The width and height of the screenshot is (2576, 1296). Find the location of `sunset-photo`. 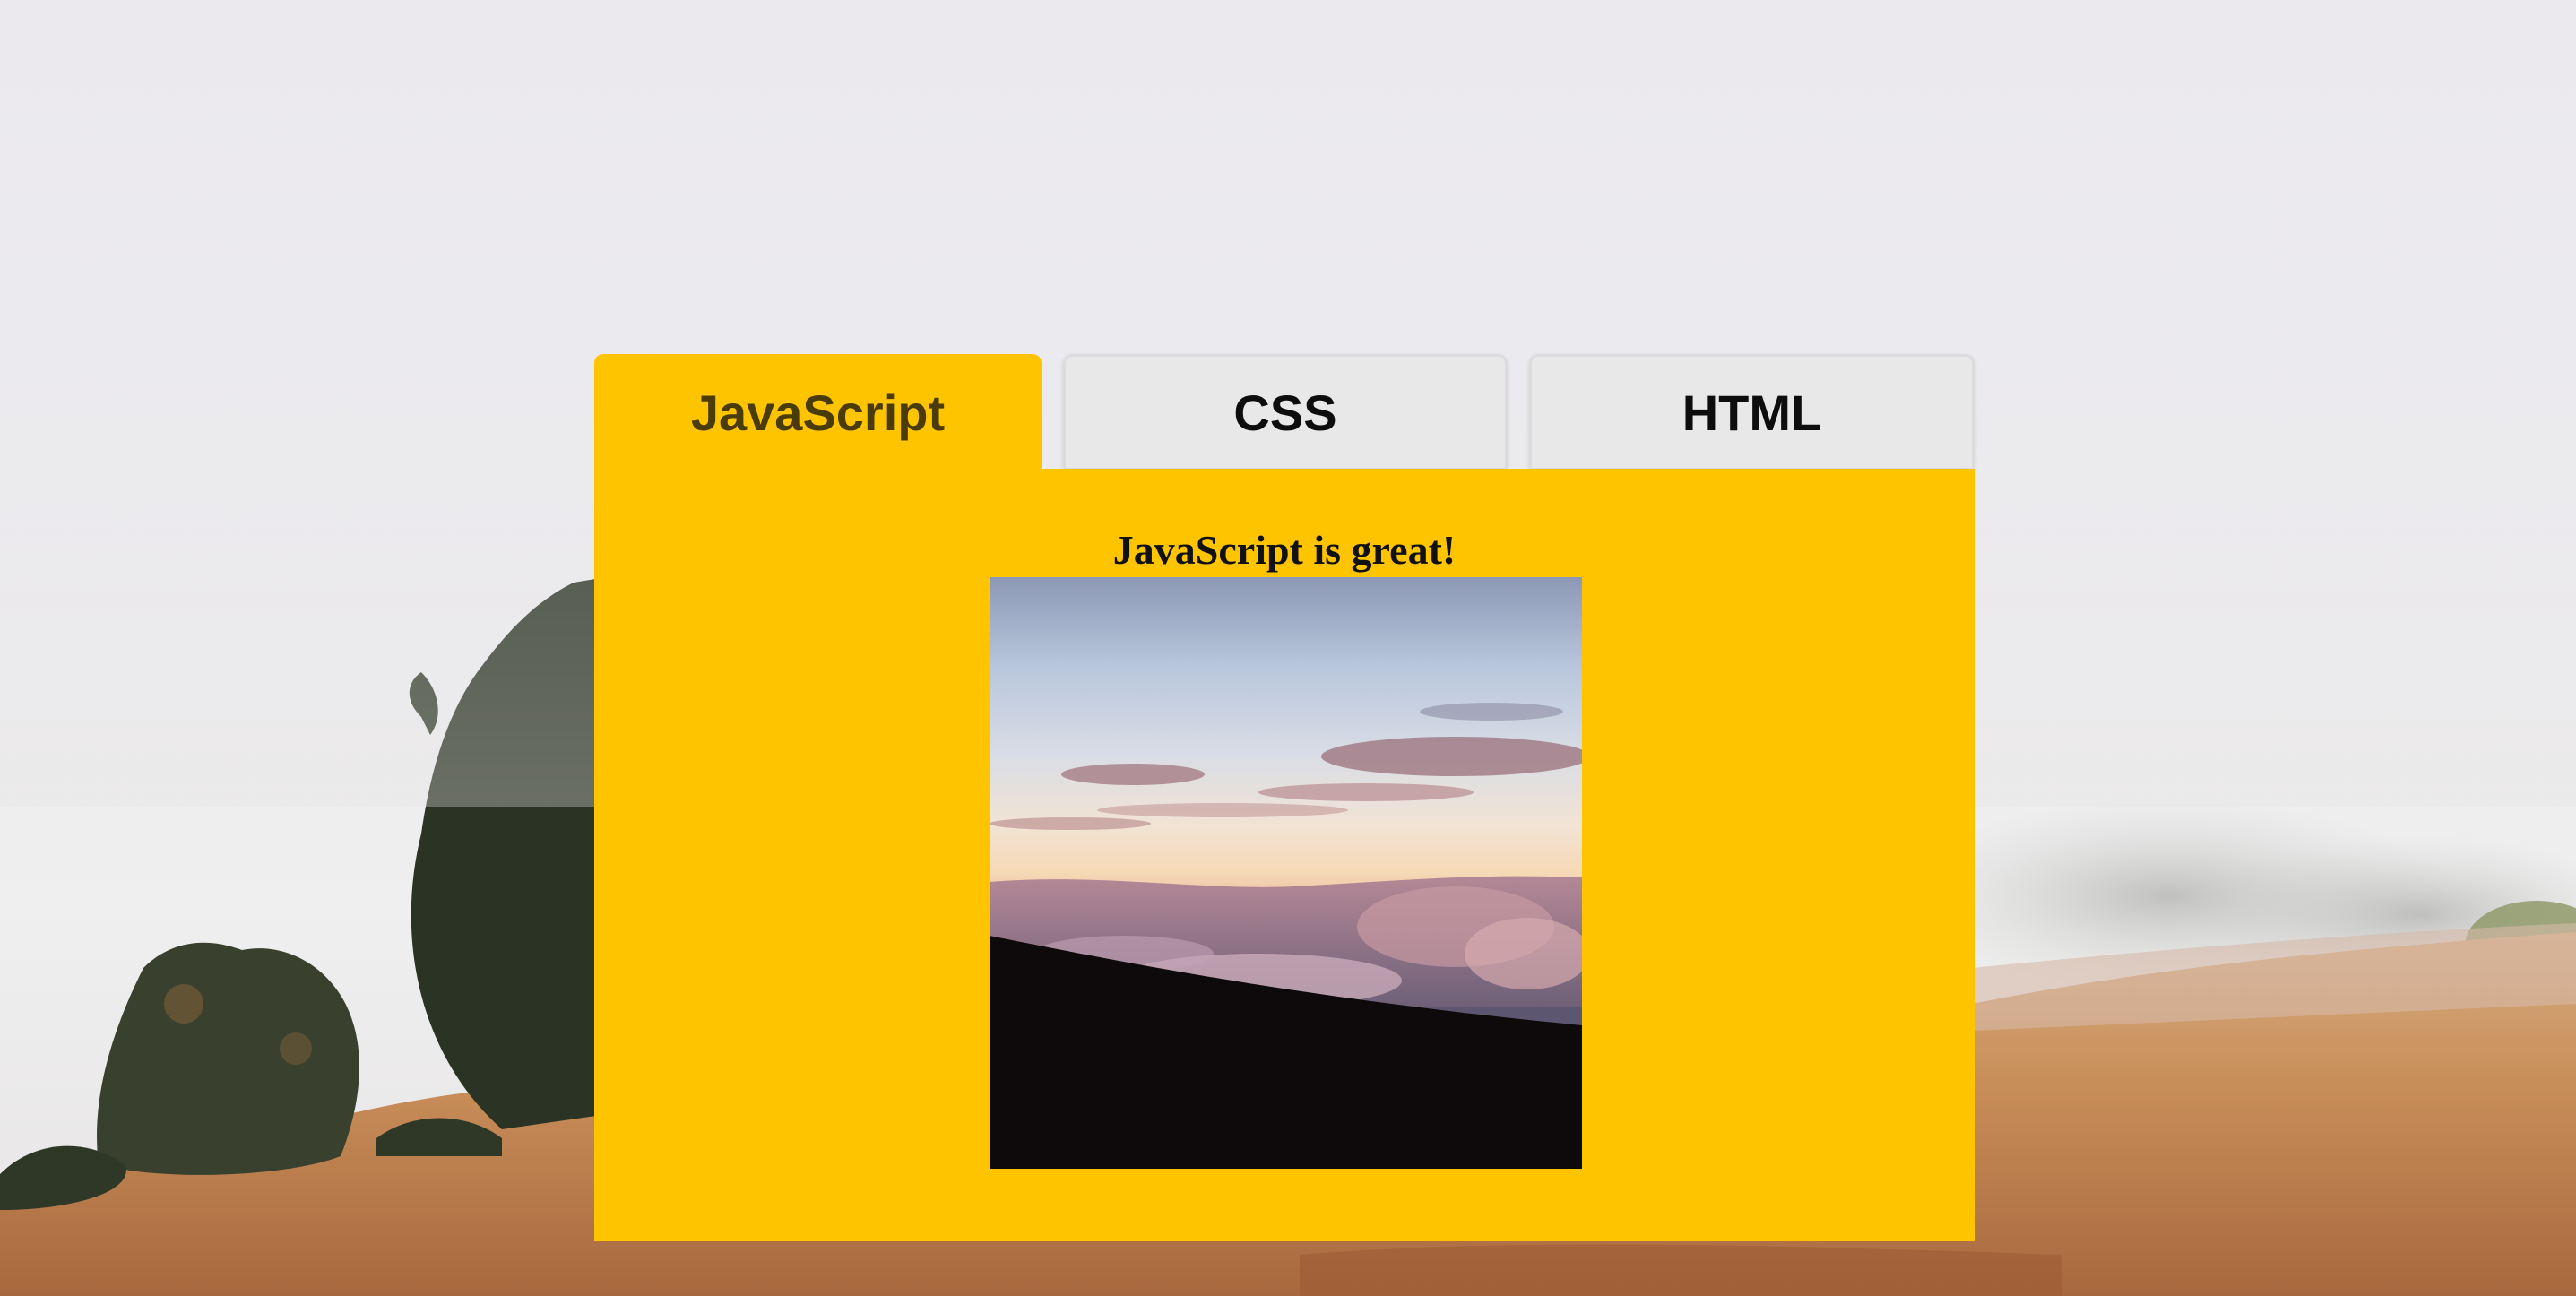

sunset-photo is located at coordinates (1286, 873).